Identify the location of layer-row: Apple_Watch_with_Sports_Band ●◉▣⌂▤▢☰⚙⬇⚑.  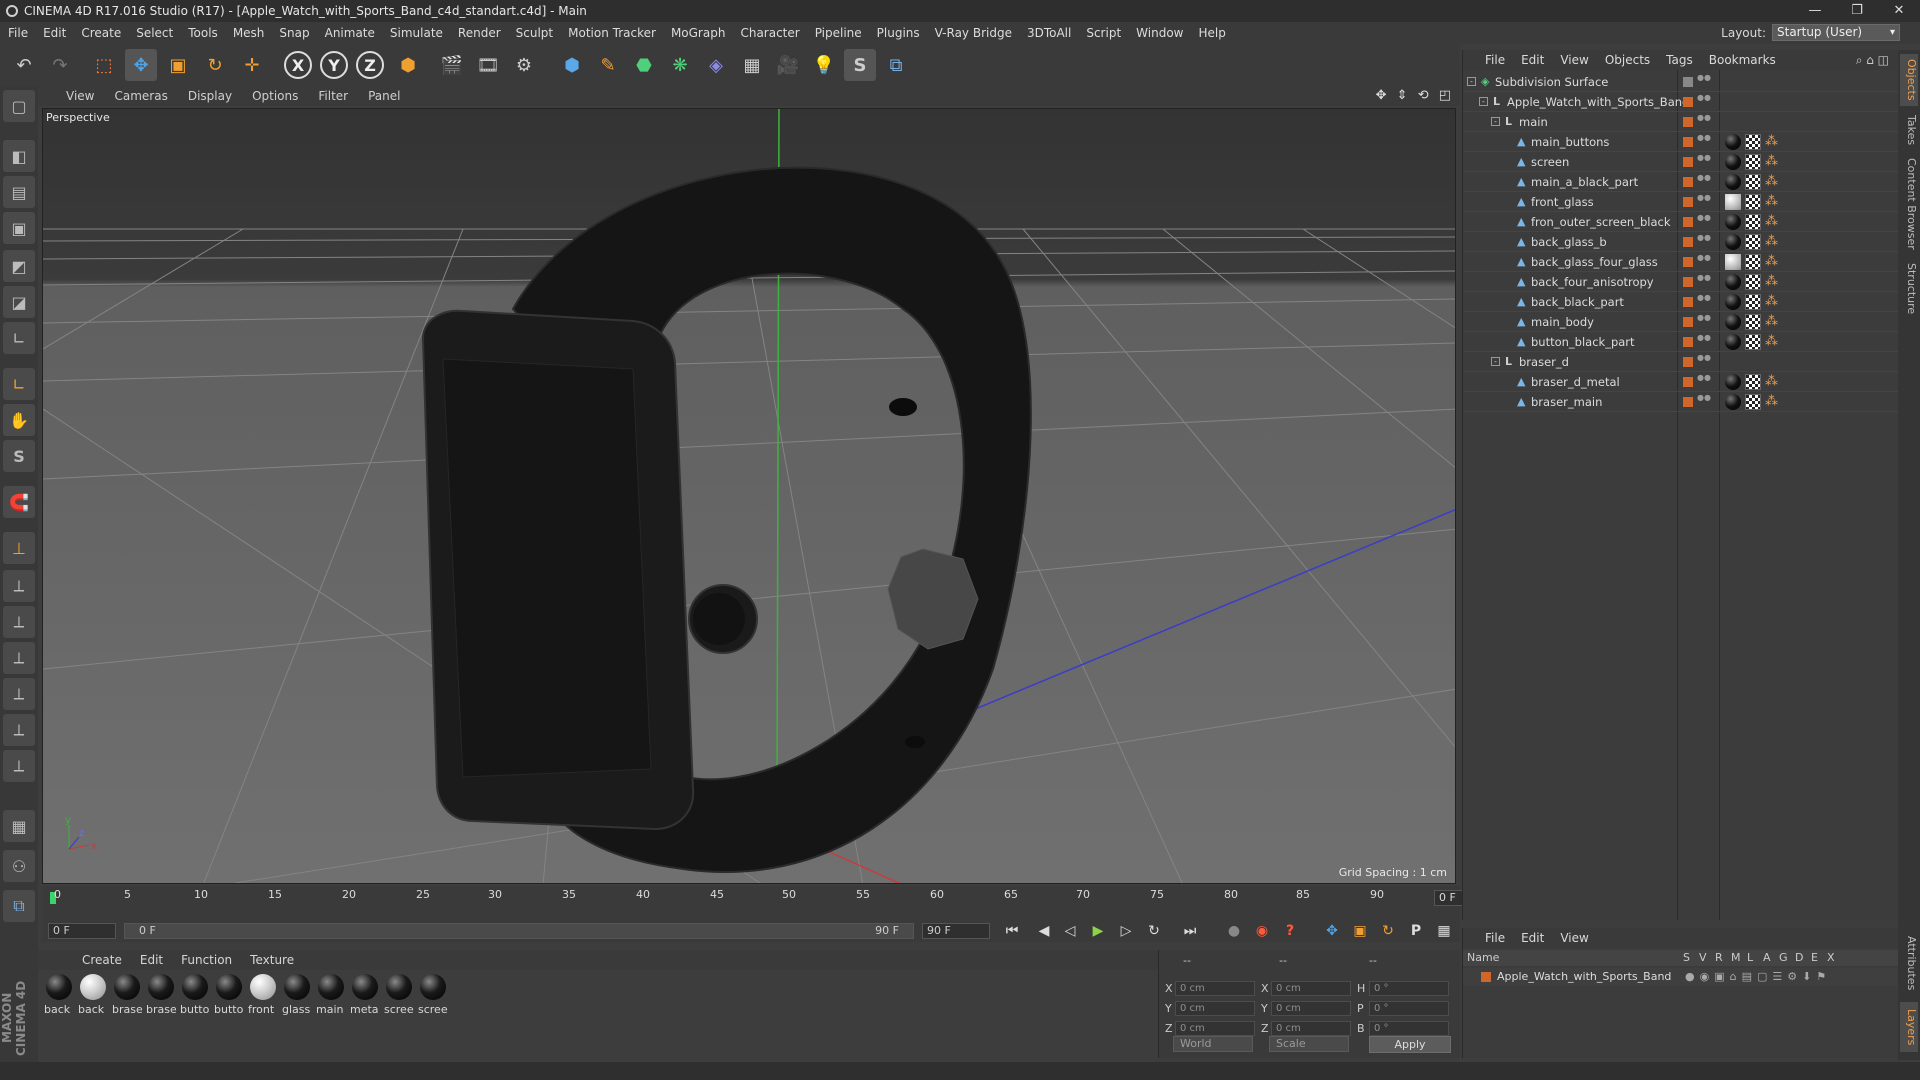
(1681, 977).